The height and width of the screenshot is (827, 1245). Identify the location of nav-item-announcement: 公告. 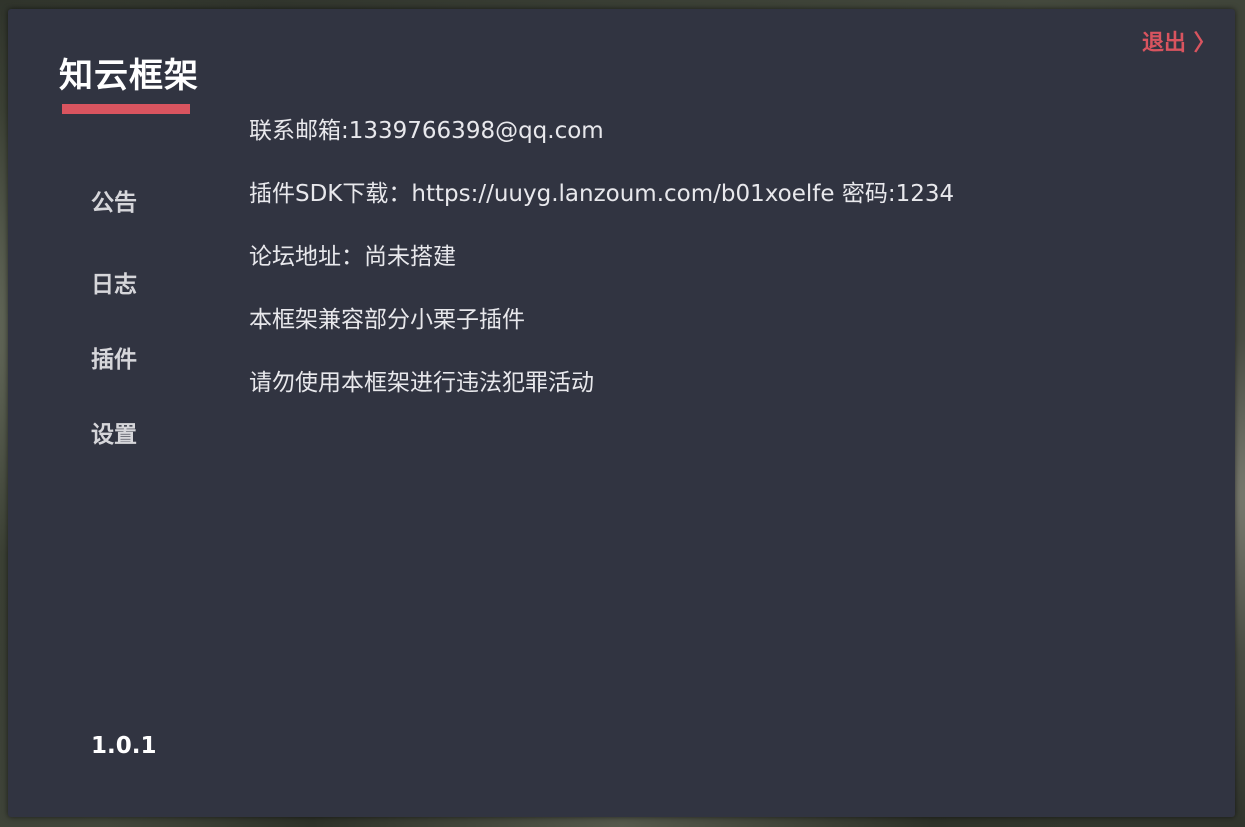
(114, 203).